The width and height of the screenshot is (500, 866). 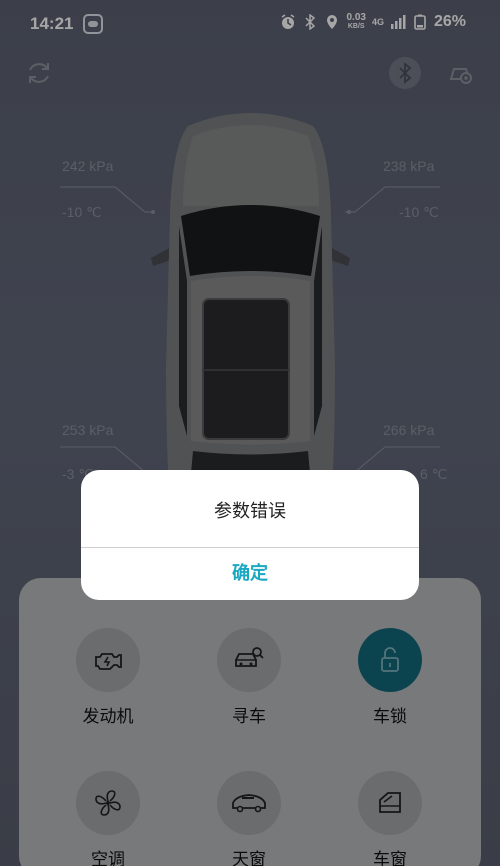 I want to click on confirm-button: 确定, so click(x=250, y=574).